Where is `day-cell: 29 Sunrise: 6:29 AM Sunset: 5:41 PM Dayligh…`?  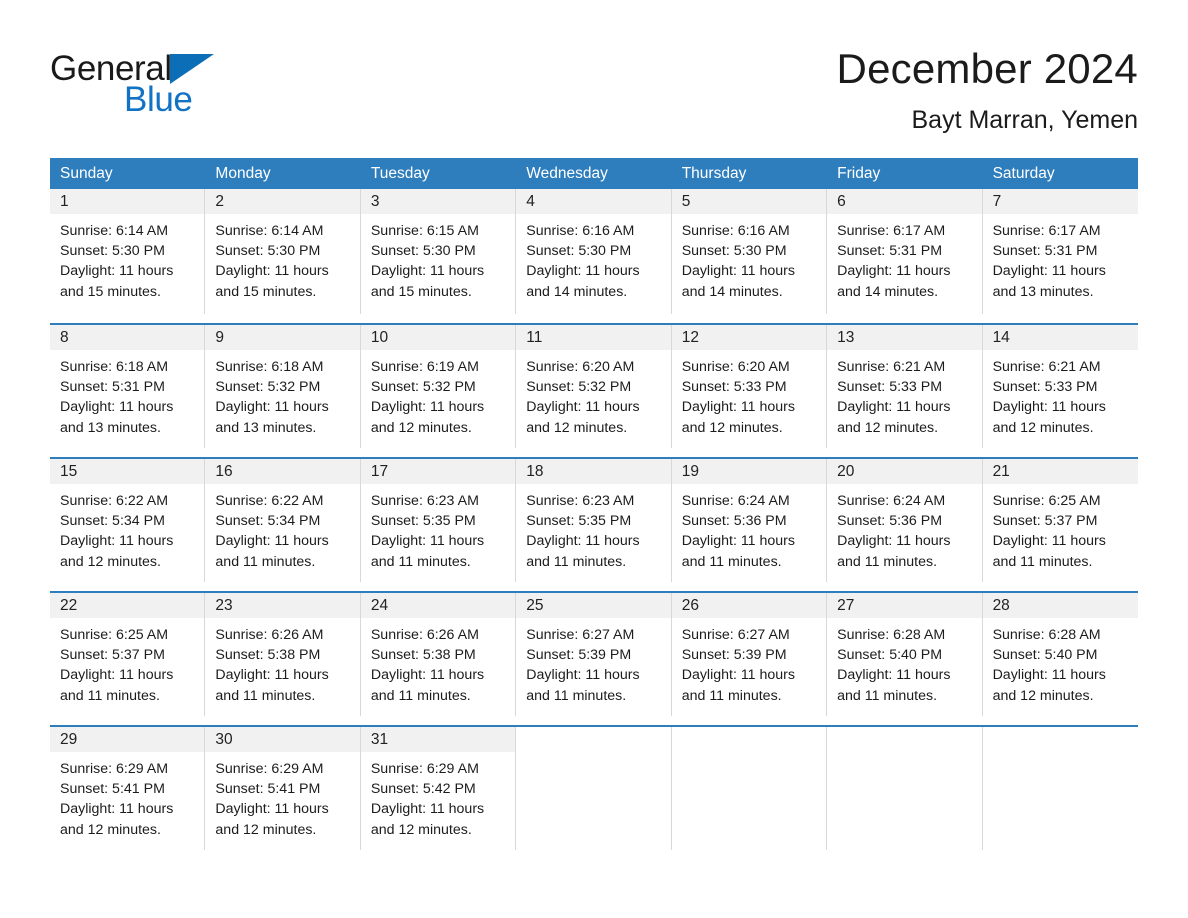 day-cell: 29 Sunrise: 6:29 AM Sunset: 5:41 PM Dayligh… is located at coordinates (128, 788).